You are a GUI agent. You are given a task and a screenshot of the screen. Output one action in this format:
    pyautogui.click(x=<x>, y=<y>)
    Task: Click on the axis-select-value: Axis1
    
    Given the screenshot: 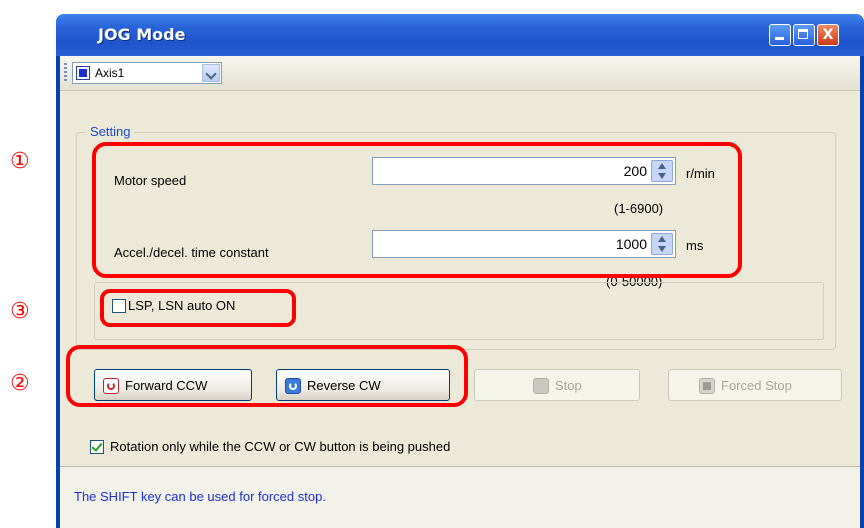 What is the action you would take?
    pyautogui.click(x=110, y=73)
    